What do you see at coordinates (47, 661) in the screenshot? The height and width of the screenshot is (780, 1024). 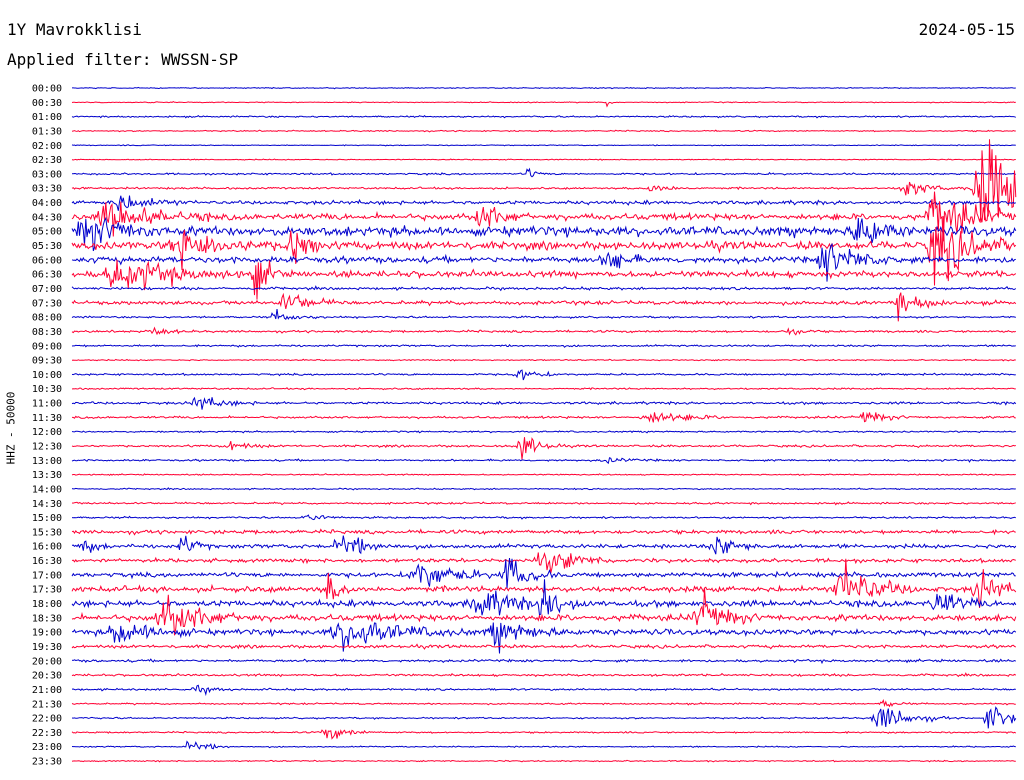 I see `row-label-2000: 20:00` at bounding box center [47, 661].